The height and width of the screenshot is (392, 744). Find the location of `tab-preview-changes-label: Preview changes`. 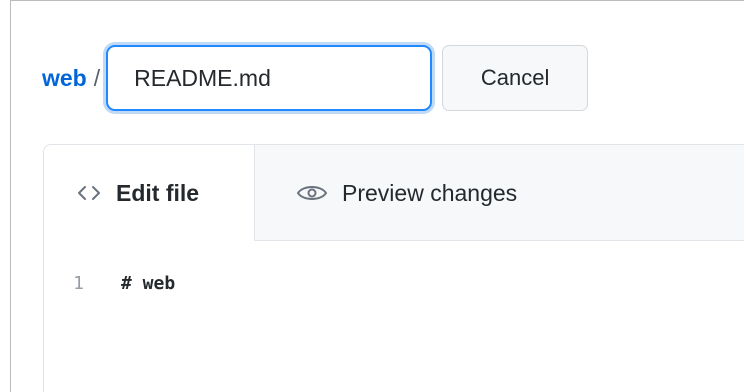

tab-preview-changes-label: Preview changes is located at coordinates (430, 192).